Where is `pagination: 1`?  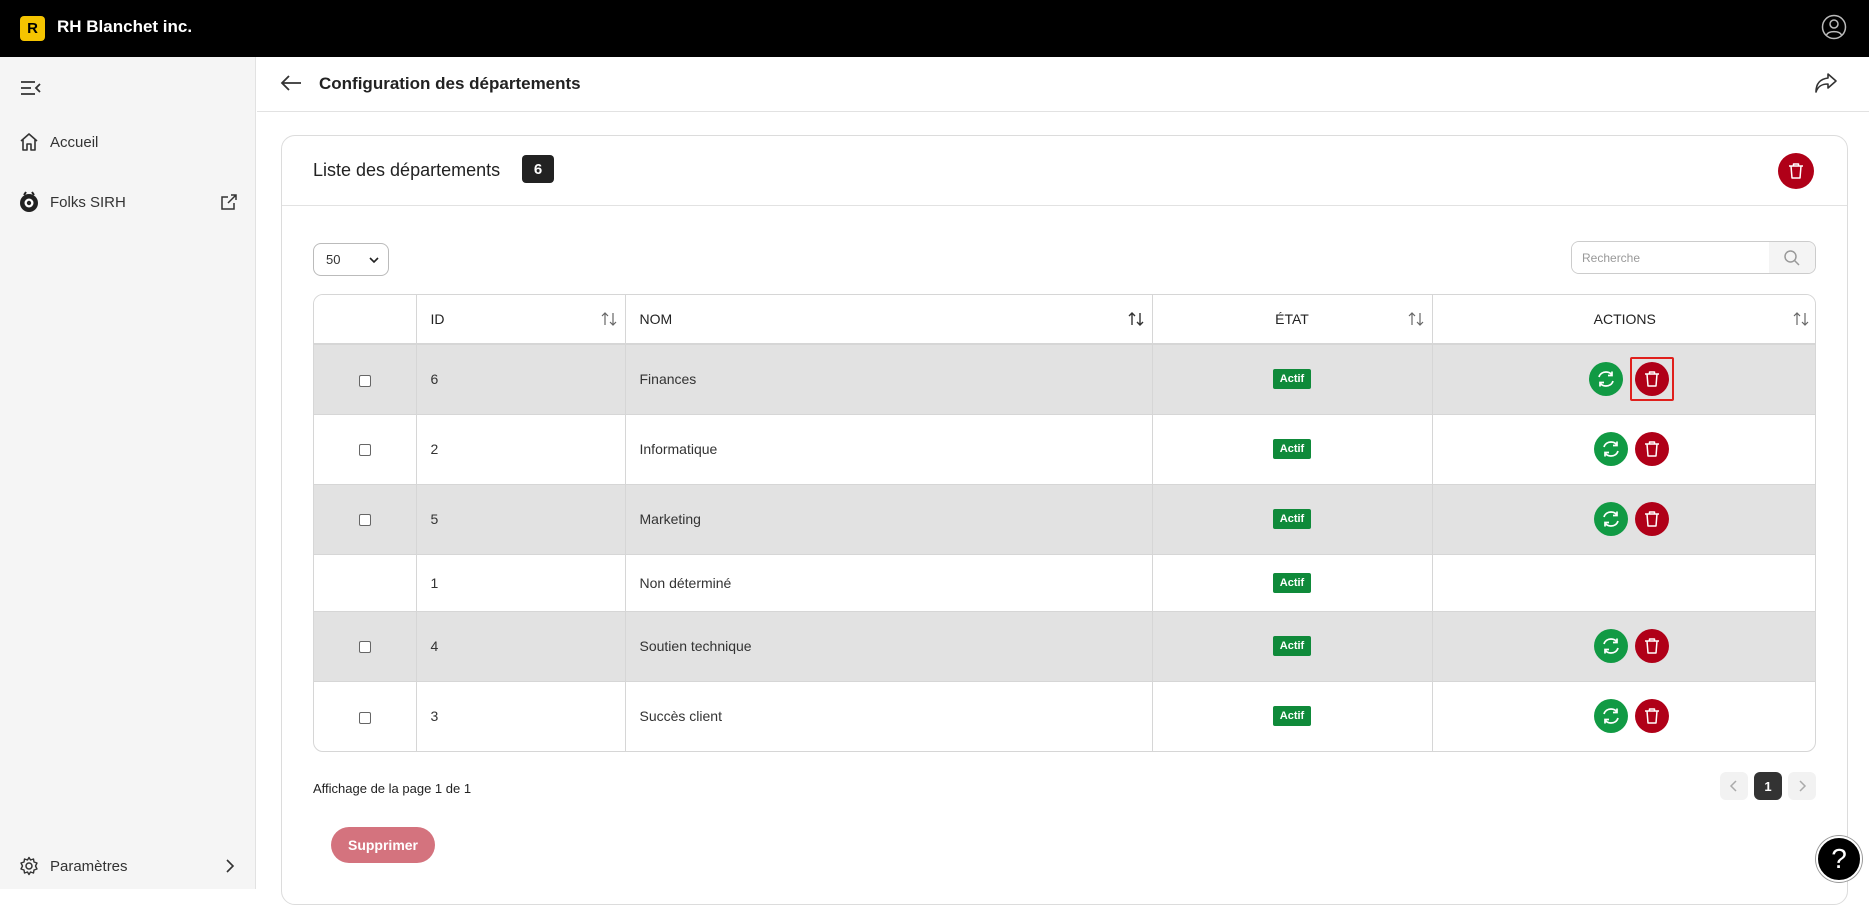
pagination: 1 is located at coordinates (1768, 786).